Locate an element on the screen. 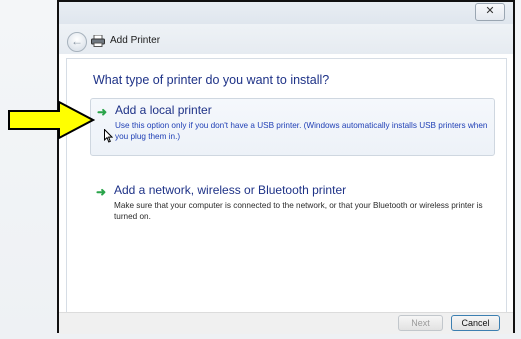 This screenshot has width=521, height=339. wizard-footer: Next Cancel is located at coordinates (286, 323).